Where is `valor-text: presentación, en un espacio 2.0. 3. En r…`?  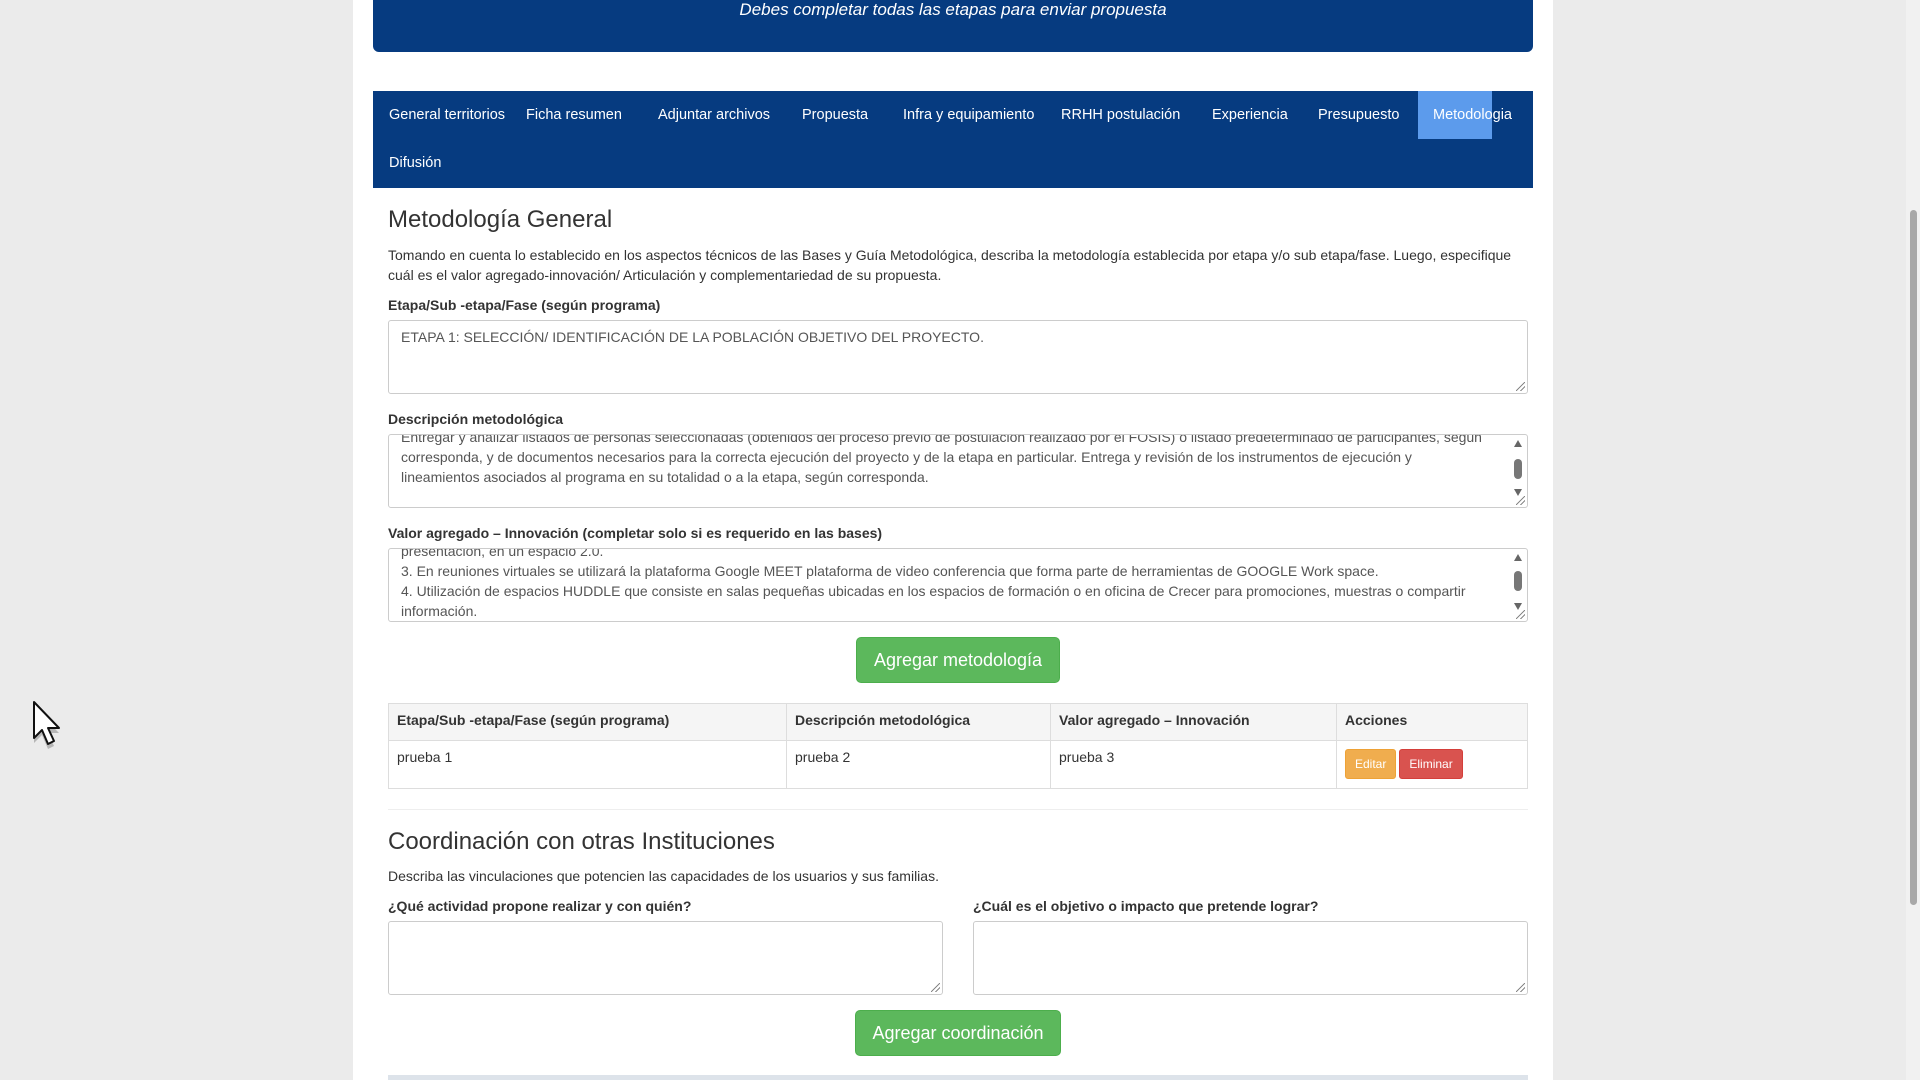 valor-text: presentación, en un espacio 2.0. 3. En r… is located at coordinates (944, 584).